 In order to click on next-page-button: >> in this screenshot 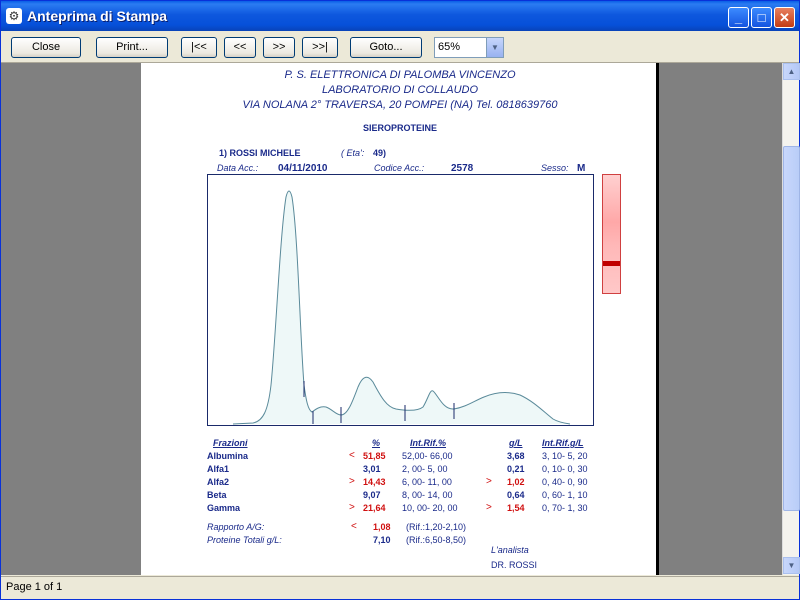, I will do `click(279, 47)`.